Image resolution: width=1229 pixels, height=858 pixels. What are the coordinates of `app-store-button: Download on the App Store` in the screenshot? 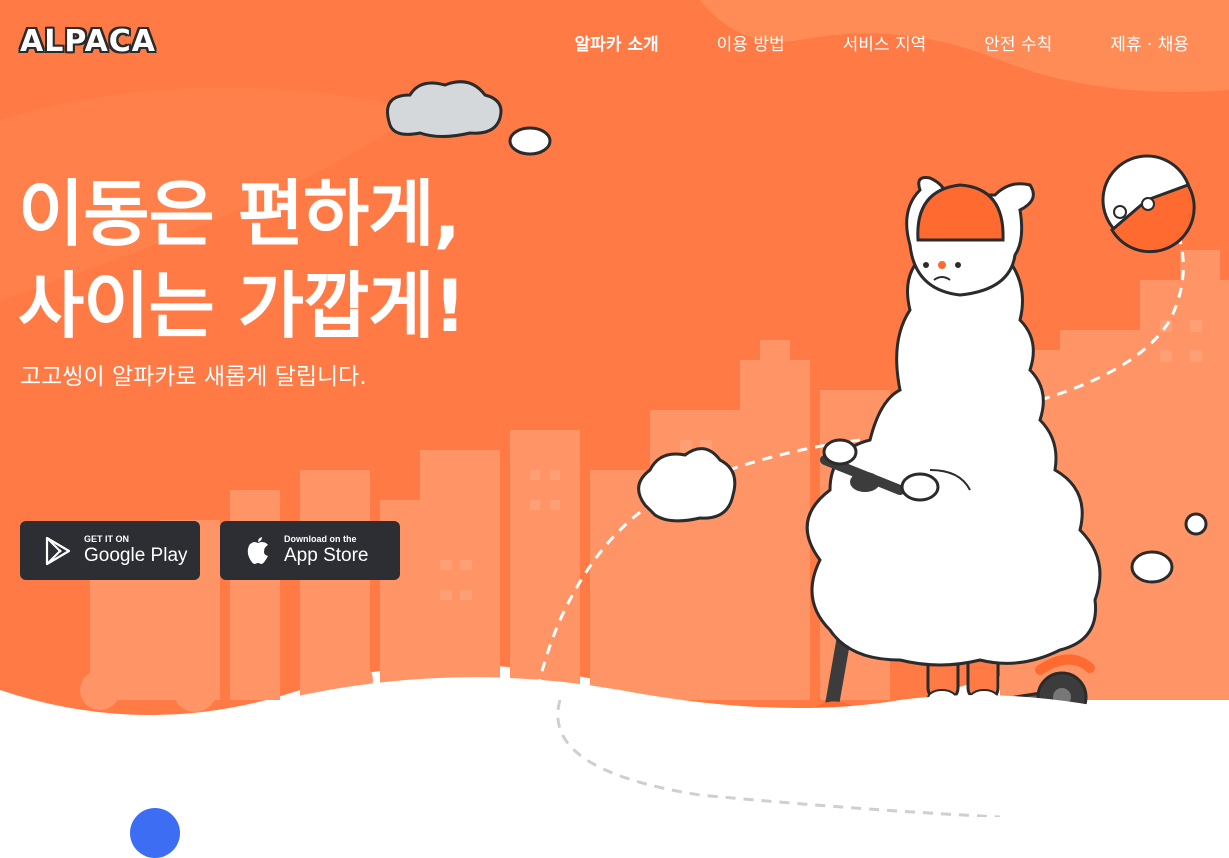 It's located at (310, 550).